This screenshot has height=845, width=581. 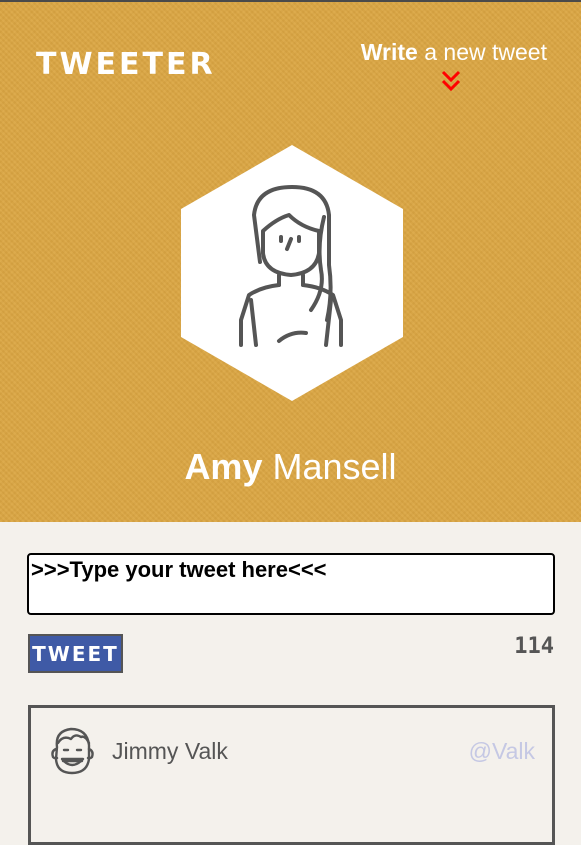 I want to click on profile-avatar, so click(x=292, y=273).